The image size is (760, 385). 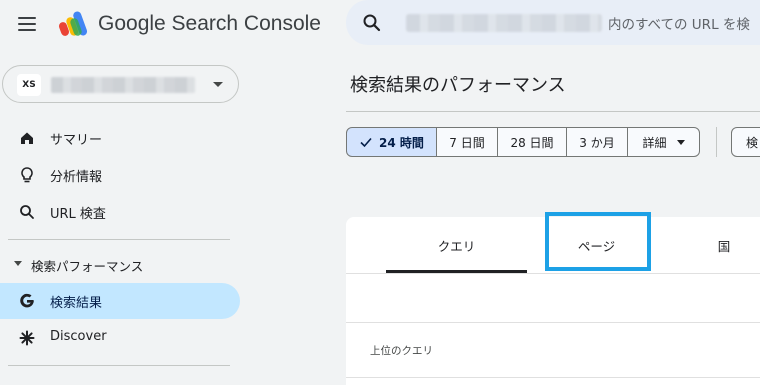 What do you see at coordinates (87, 266) in the screenshot?
I see `sidebar-section-label: 検索パフォーマンス` at bounding box center [87, 266].